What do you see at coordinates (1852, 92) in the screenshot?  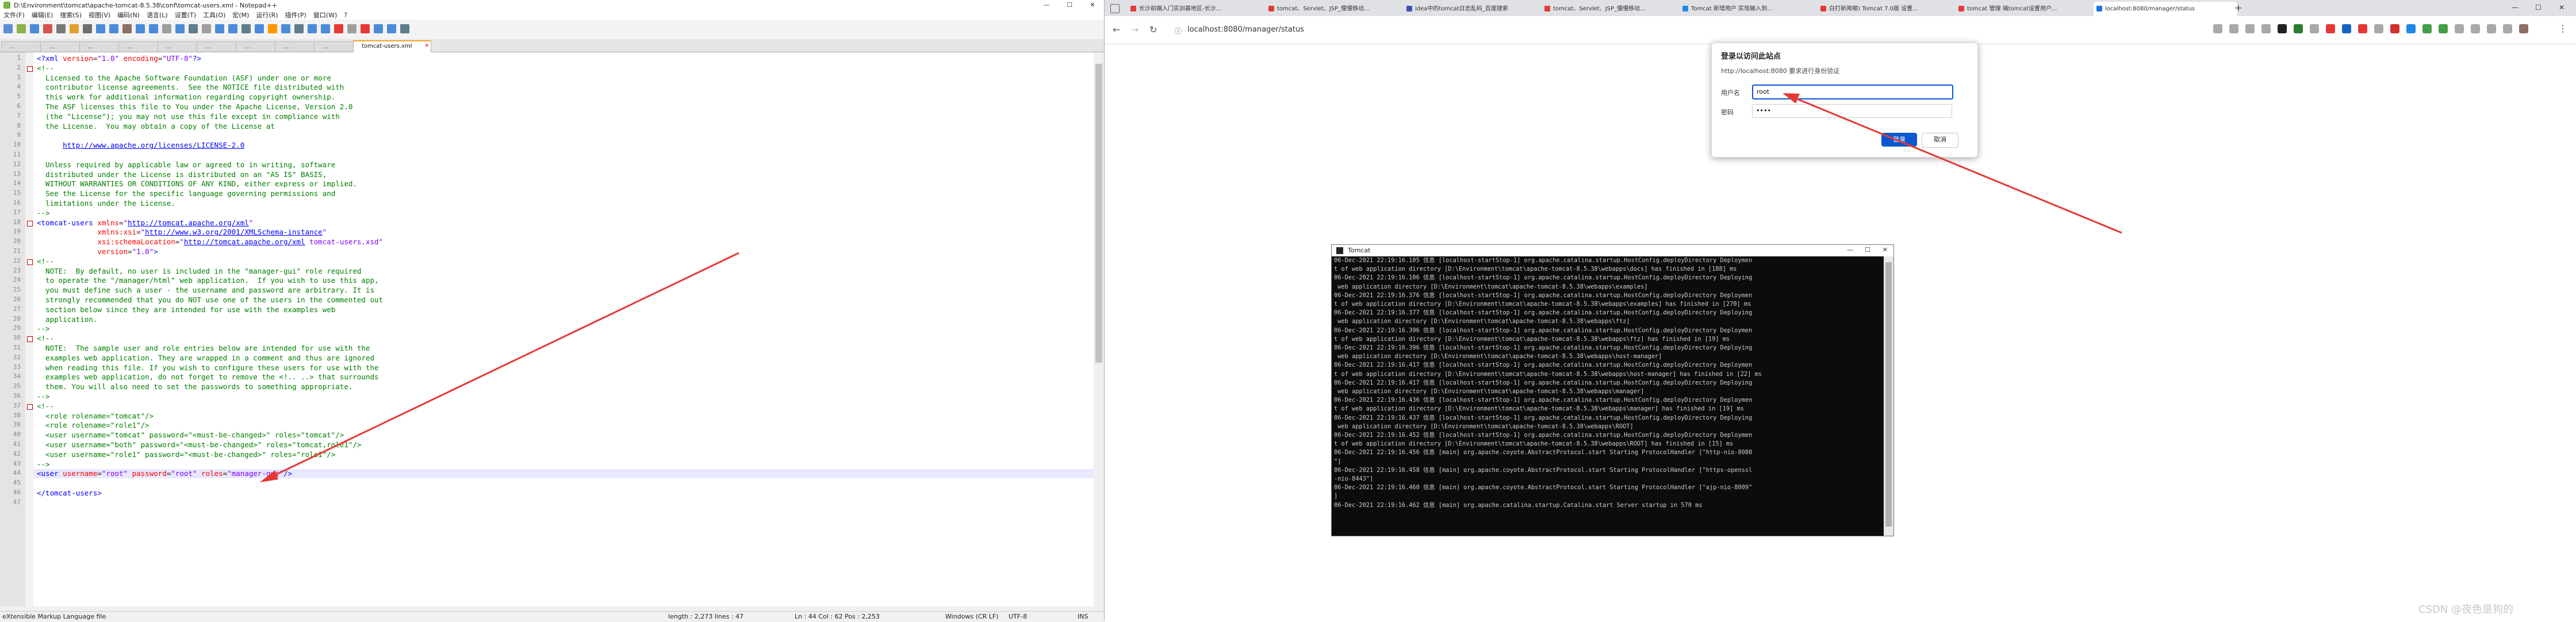 I see `username-field: root` at bounding box center [1852, 92].